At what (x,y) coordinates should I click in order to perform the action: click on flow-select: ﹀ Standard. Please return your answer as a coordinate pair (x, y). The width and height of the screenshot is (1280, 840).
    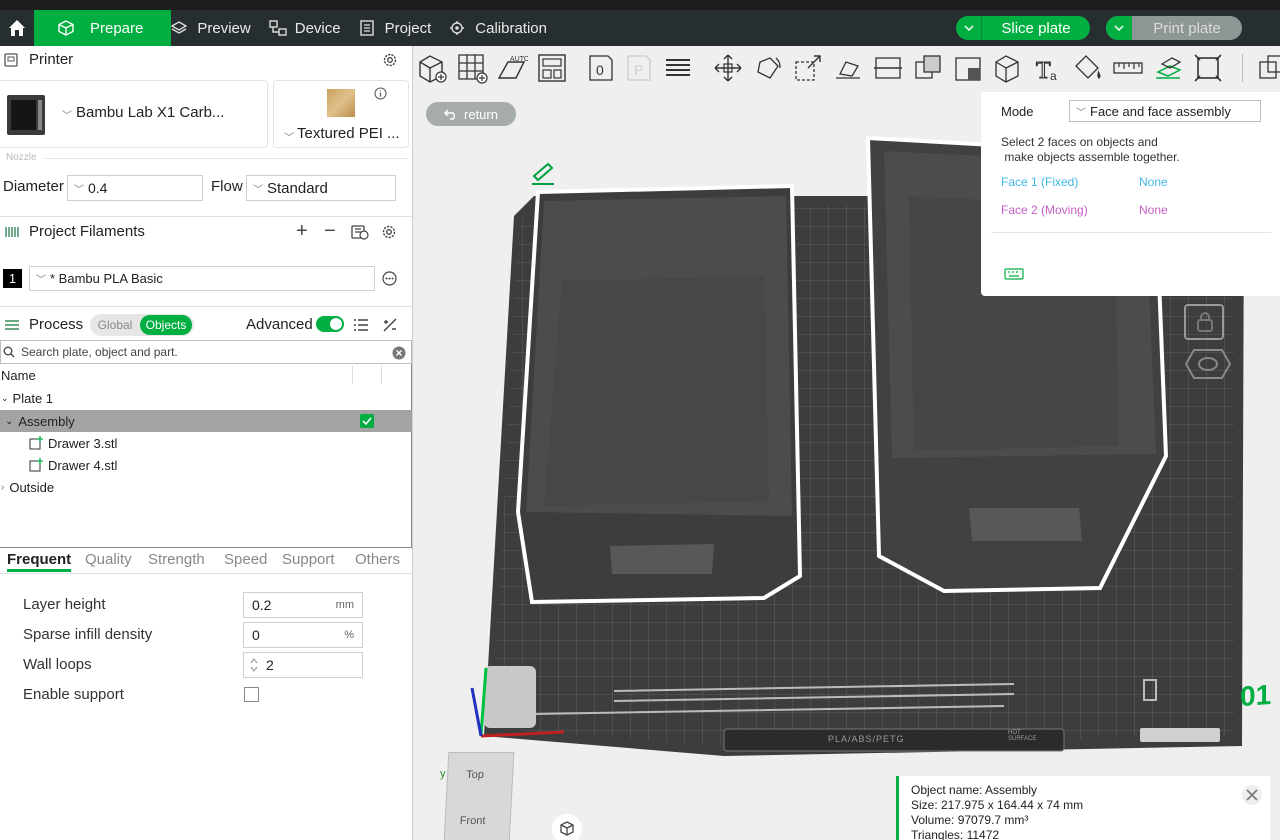
    Looking at the image, I should click on (321, 188).